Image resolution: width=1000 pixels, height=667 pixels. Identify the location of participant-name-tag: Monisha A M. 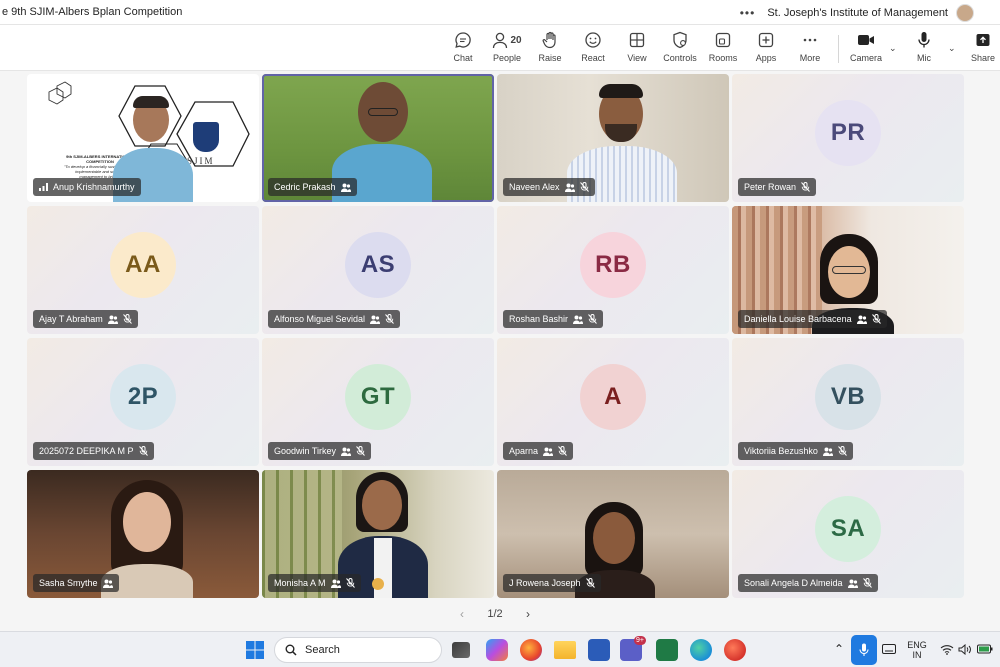
(314, 583).